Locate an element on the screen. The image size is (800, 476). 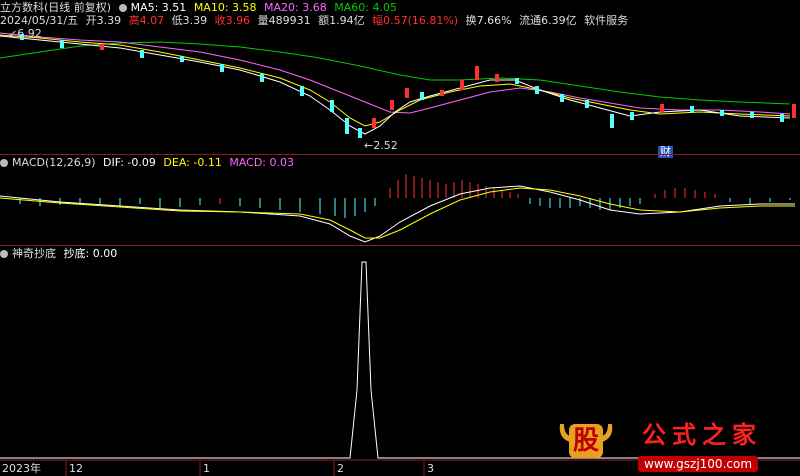
watermark-logo: 股 is located at coordinates (586, 441).